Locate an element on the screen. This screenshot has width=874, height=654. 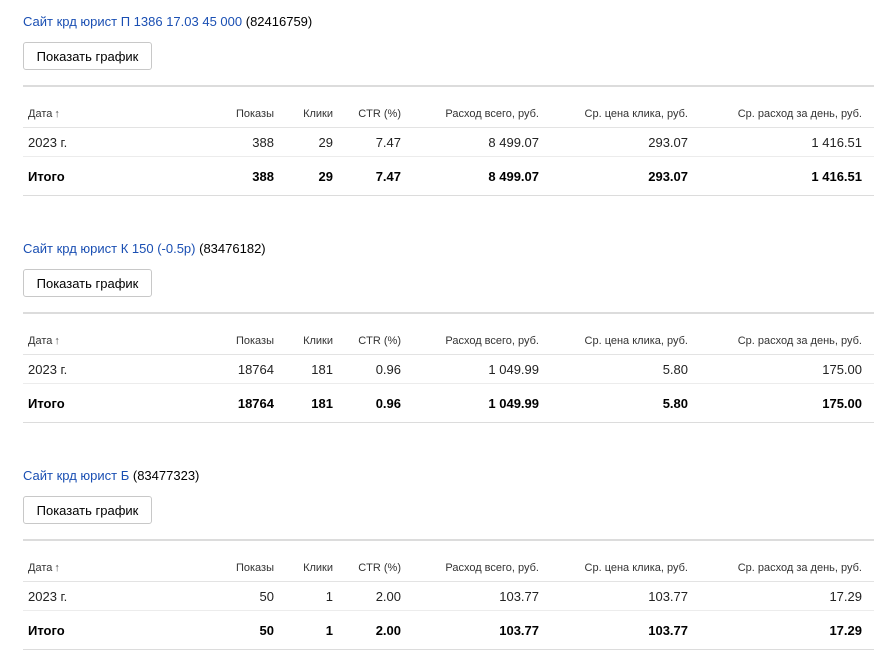
cell-cpc: 103.77 is located at coordinates (668, 596).